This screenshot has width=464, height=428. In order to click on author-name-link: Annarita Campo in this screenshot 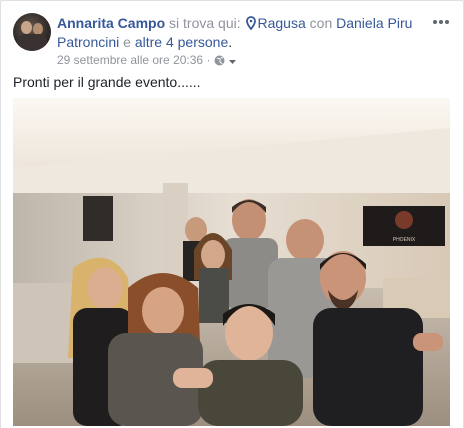, I will do `click(111, 23)`.